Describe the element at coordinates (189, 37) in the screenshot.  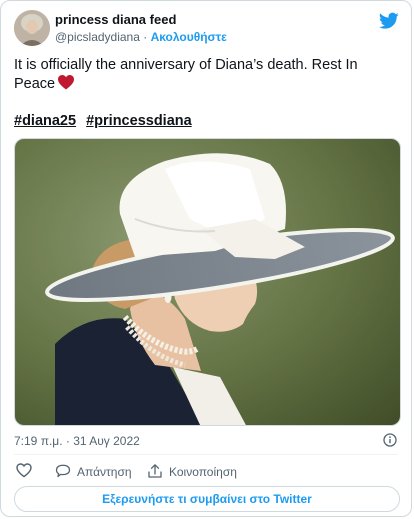
I see `follow-button: Ακολουθήστε` at that location.